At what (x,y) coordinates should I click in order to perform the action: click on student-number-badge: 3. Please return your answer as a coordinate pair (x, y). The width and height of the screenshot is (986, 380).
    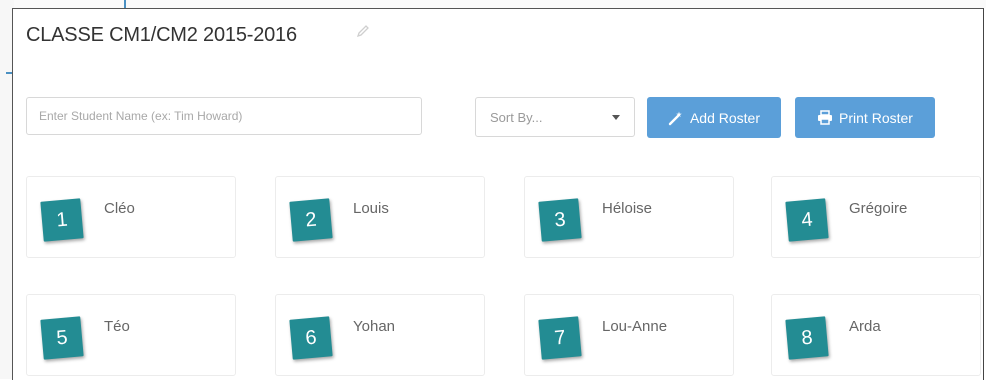
    Looking at the image, I should click on (560, 220).